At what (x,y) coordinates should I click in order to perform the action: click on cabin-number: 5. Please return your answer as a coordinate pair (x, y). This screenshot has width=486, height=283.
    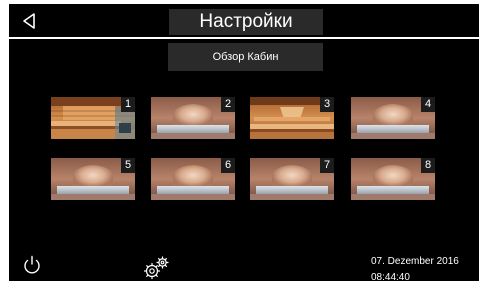
    Looking at the image, I should click on (128, 165).